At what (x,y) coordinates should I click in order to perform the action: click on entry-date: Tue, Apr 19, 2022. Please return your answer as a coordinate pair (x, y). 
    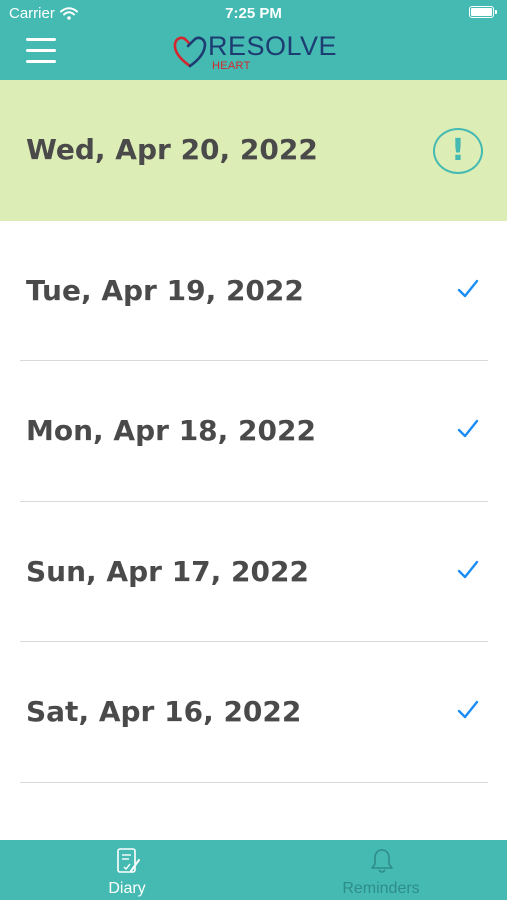
    Looking at the image, I should click on (165, 290).